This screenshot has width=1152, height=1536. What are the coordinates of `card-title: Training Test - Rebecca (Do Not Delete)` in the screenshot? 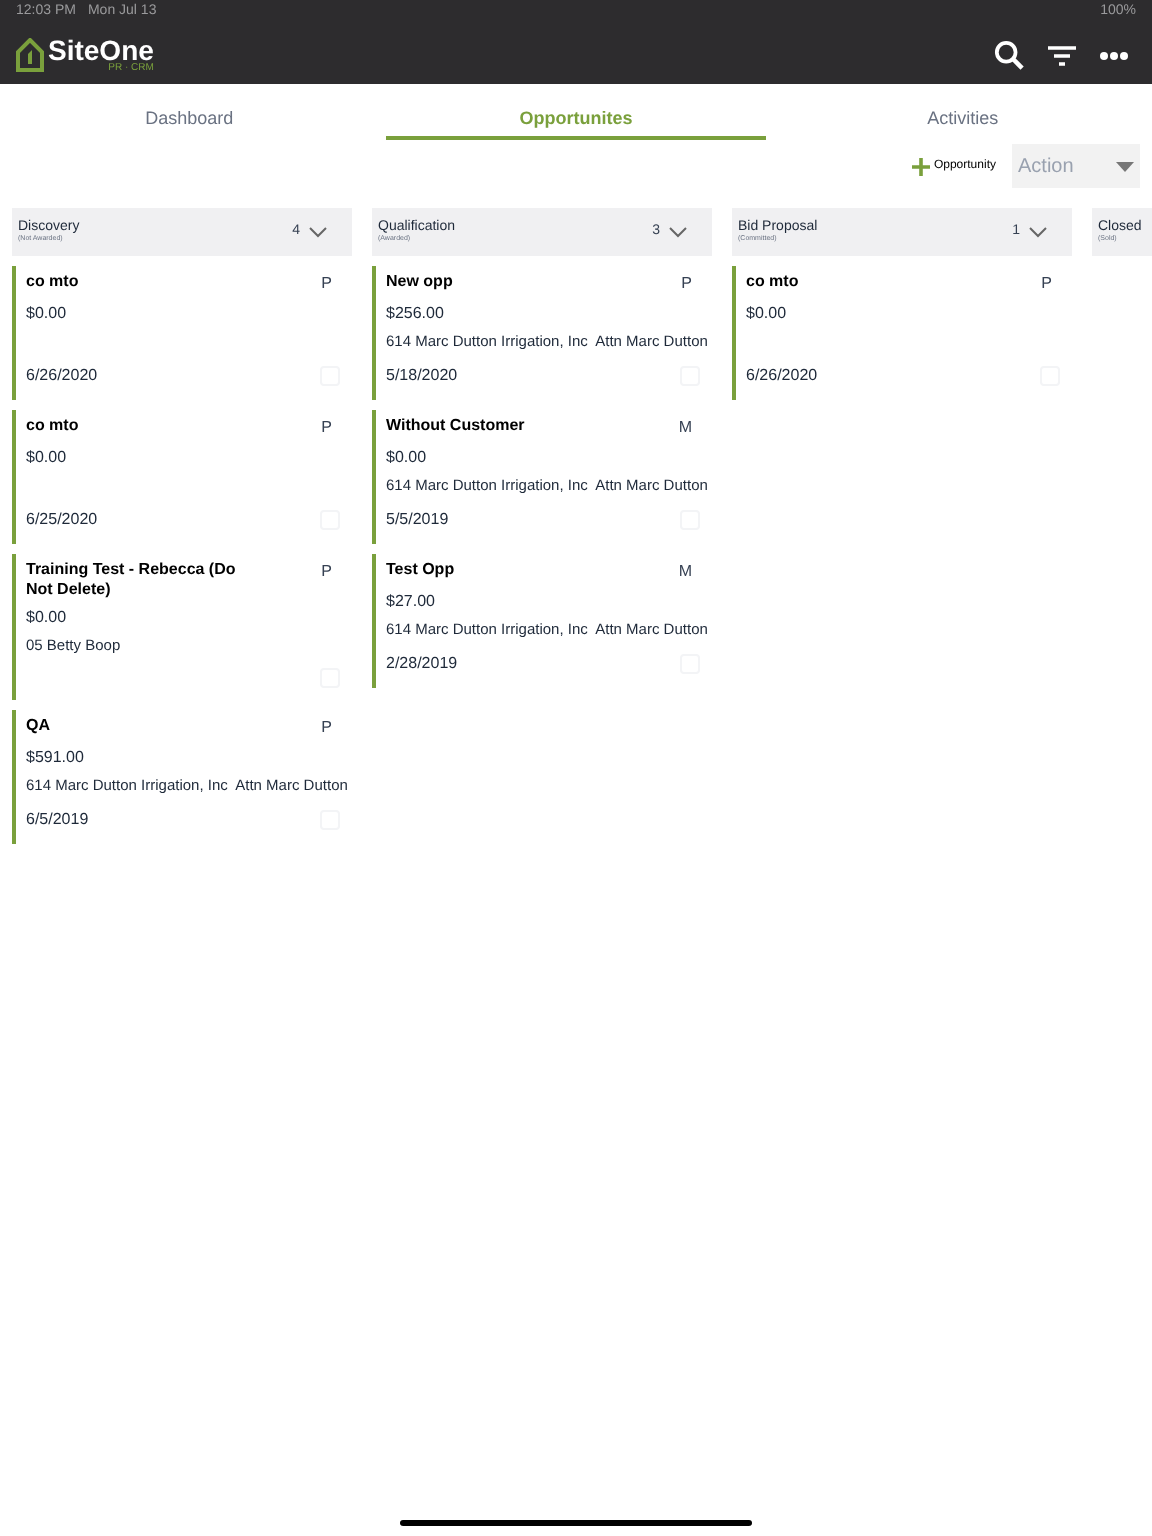 It's located at (132, 580).